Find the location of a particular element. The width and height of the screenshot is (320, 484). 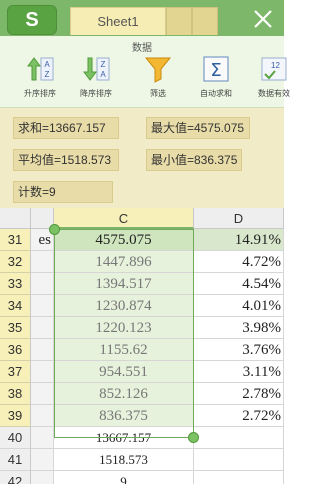

app-letter: S is located at coordinates (32, 20).